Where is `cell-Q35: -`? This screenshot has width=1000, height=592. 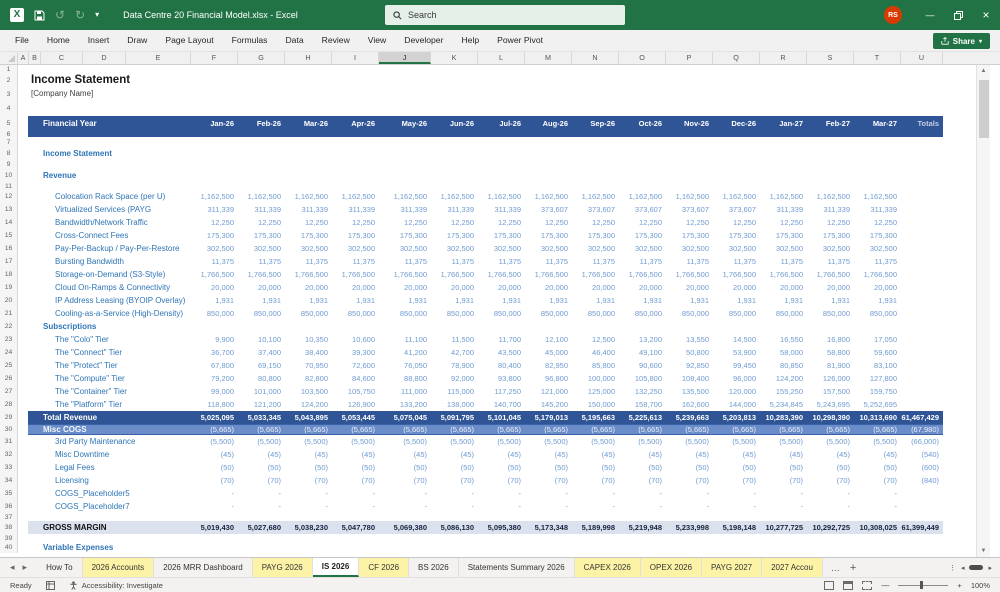
cell-Q35: - is located at coordinates (736, 493).